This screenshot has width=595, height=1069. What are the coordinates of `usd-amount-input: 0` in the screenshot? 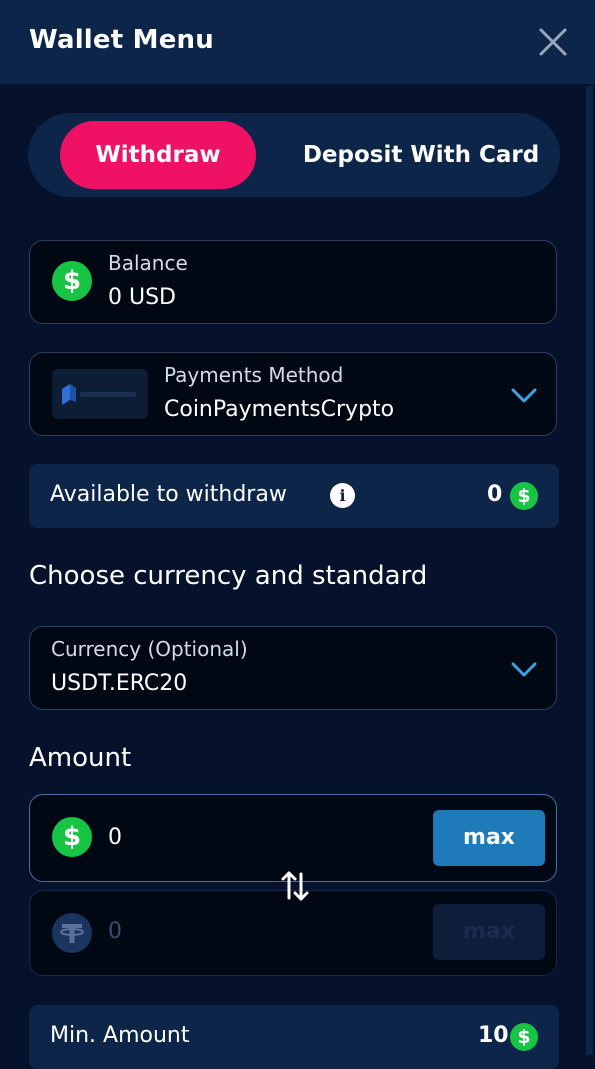 It's located at (115, 837).